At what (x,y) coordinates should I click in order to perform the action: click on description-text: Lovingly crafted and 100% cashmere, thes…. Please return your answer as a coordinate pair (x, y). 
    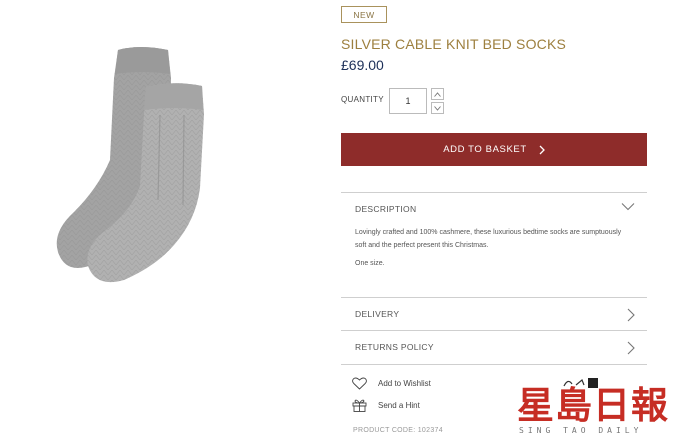
    Looking at the image, I should click on (488, 239).